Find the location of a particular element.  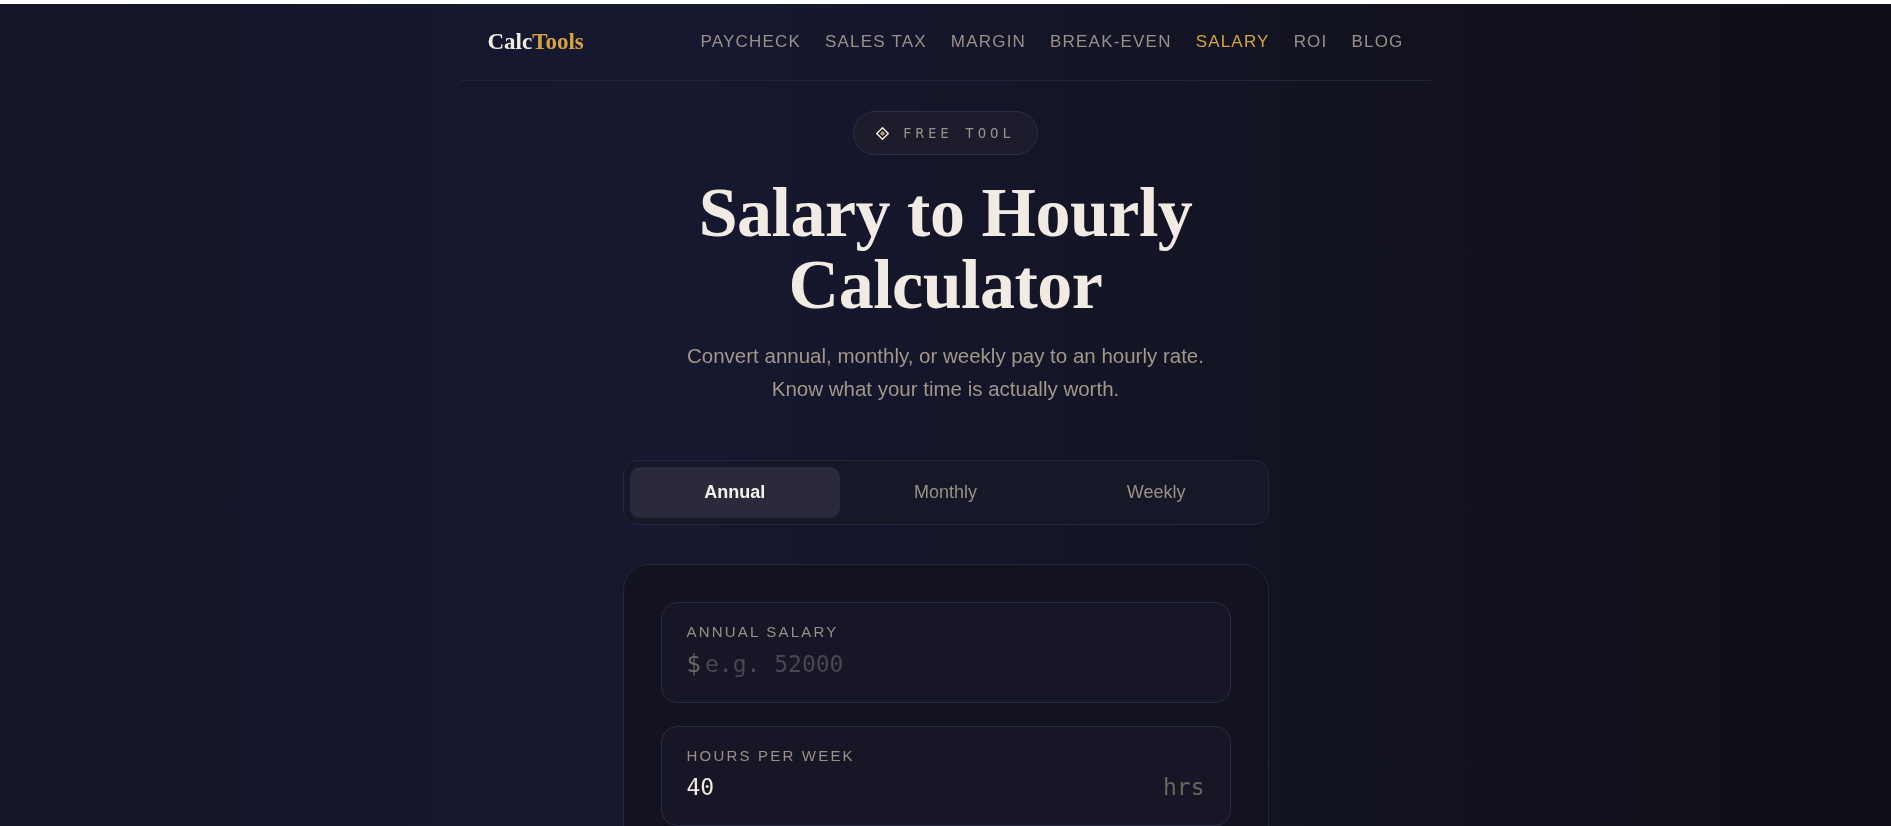

nav-link: SALARY is located at coordinates (1232, 42).